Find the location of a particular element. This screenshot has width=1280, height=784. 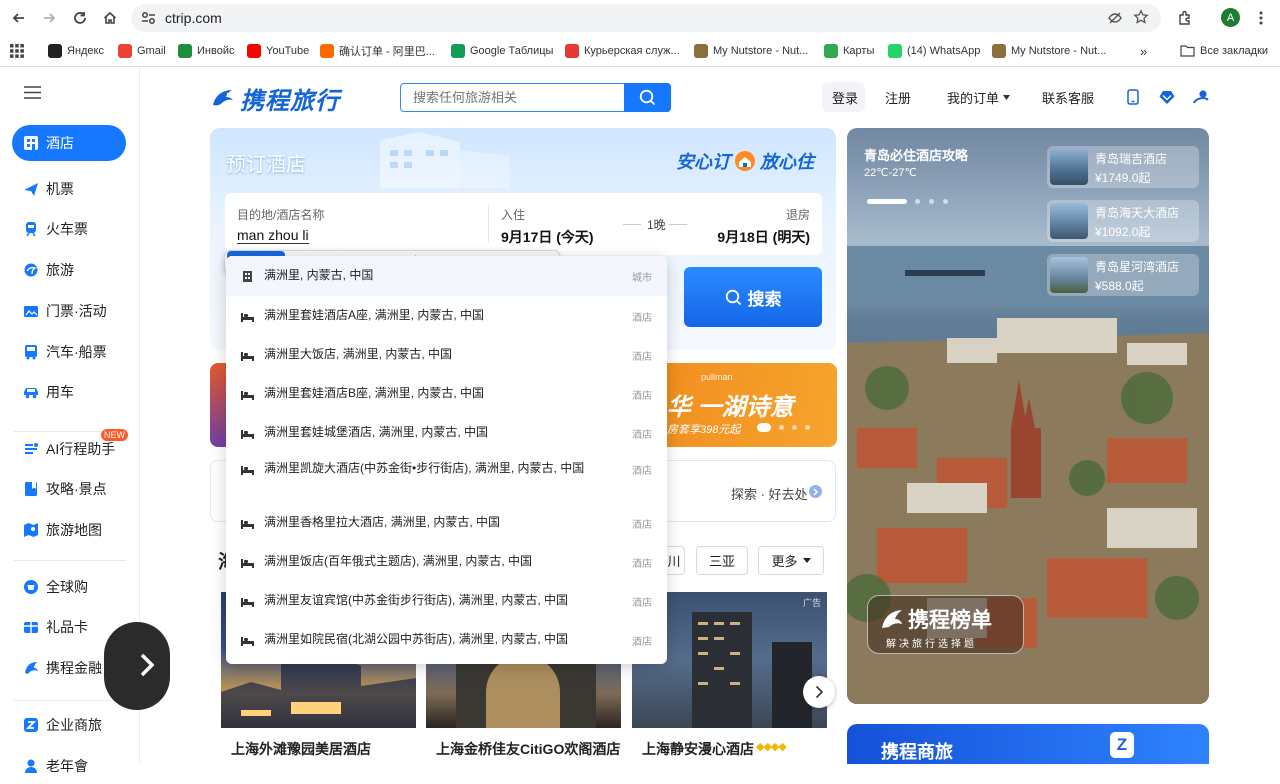

bookmark-star-icon is located at coordinates (1141, 18).